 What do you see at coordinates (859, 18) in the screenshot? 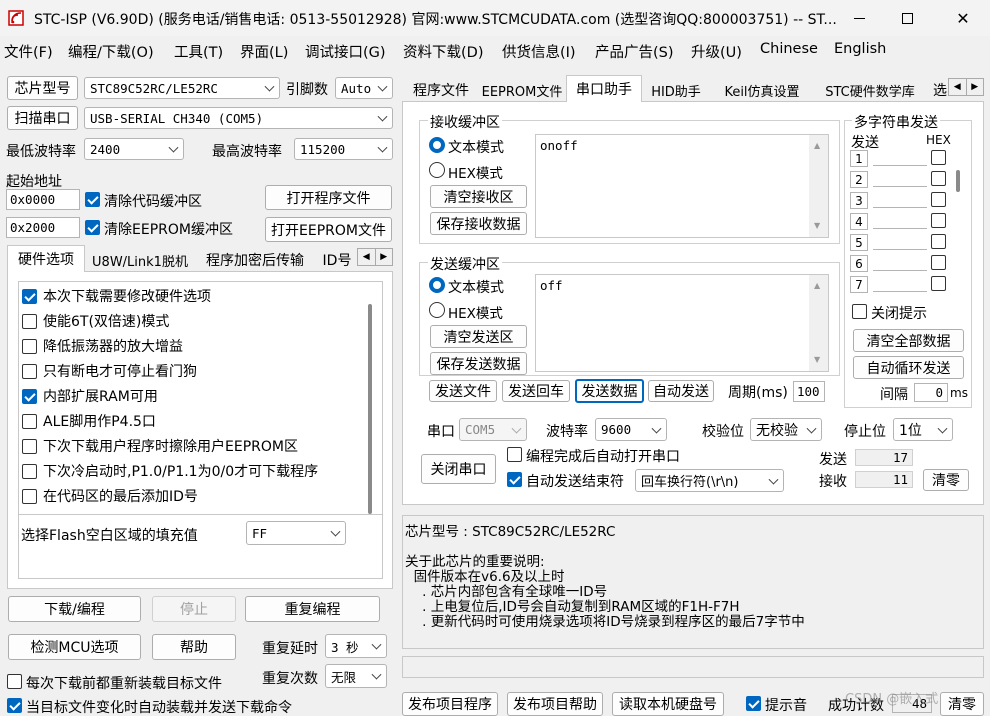
I see `minimize-button` at bounding box center [859, 18].